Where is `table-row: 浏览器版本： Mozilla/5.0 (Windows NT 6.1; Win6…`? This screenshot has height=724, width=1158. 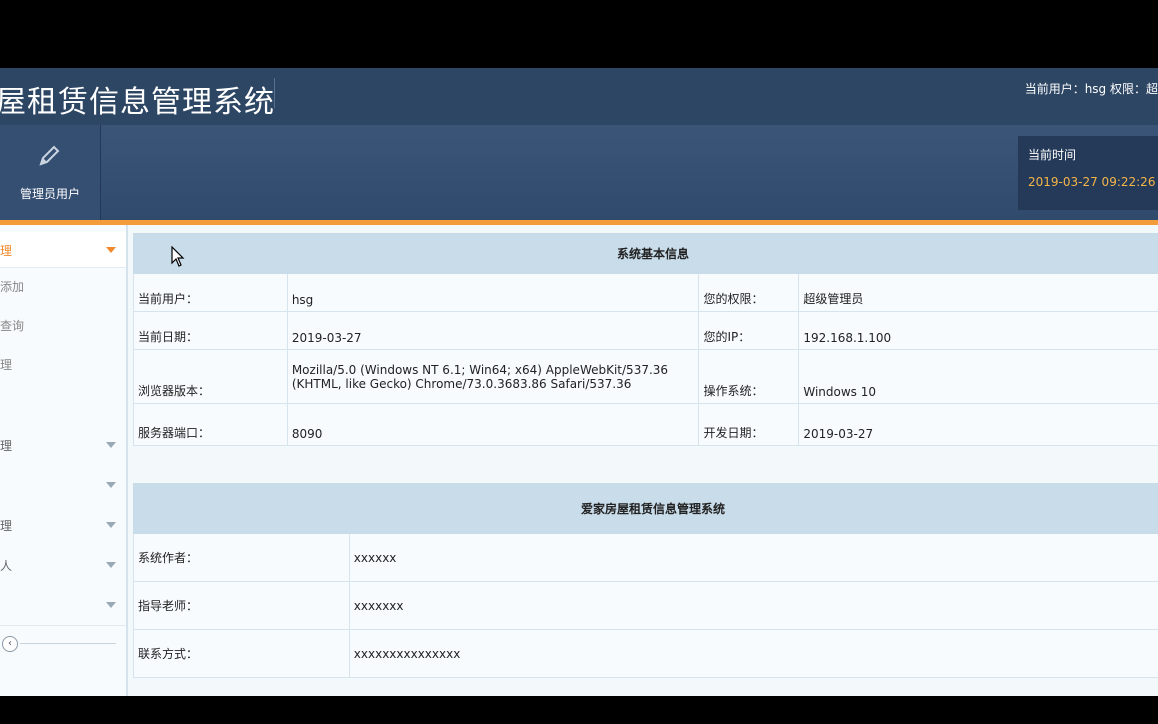
table-row: 浏览器版本： Mozilla/5.0 (Windows NT 6.1; Win6… is located at coordinates (645, 376).